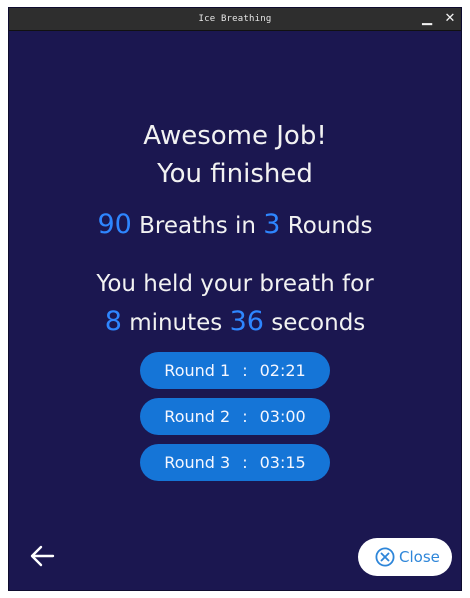 This screenshot has height=598, width=470. Describe the element at coordinates (419, 557) in the screenshot. I see `close-label: Close` at that location.